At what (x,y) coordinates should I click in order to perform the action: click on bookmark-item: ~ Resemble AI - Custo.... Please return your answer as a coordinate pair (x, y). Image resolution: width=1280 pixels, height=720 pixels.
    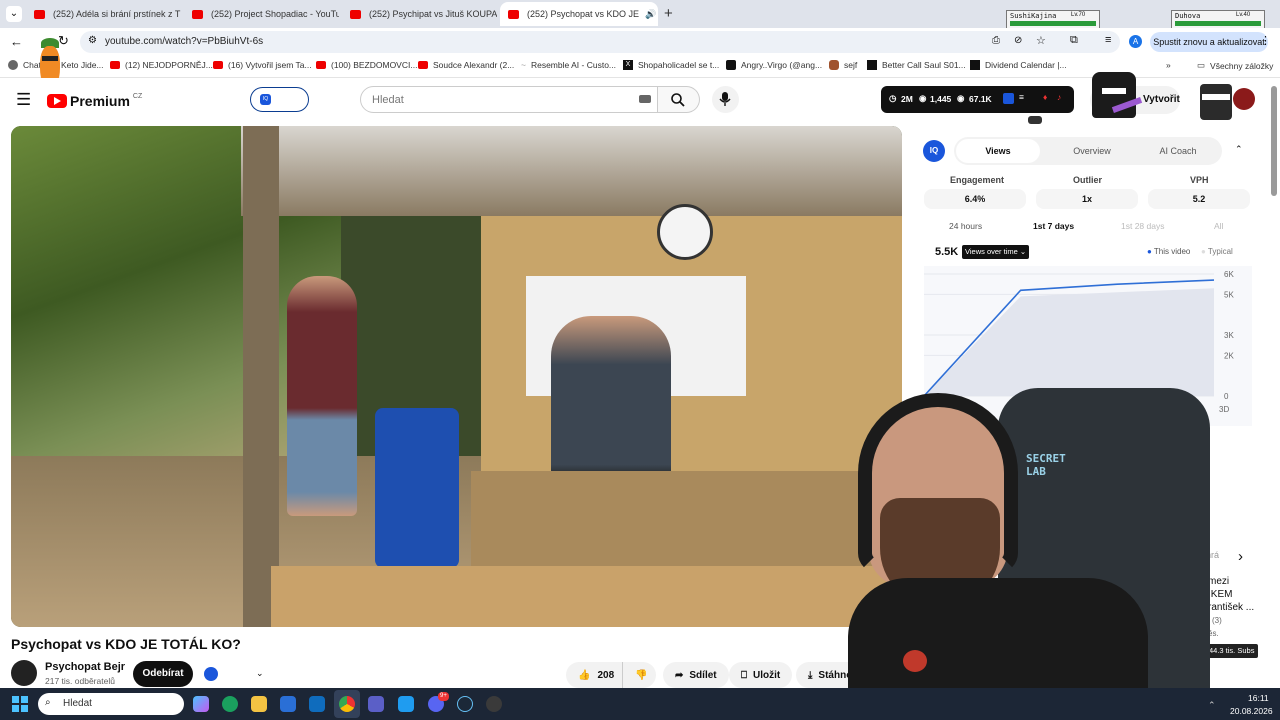
    Looking at the image, I should click on (568, 65).